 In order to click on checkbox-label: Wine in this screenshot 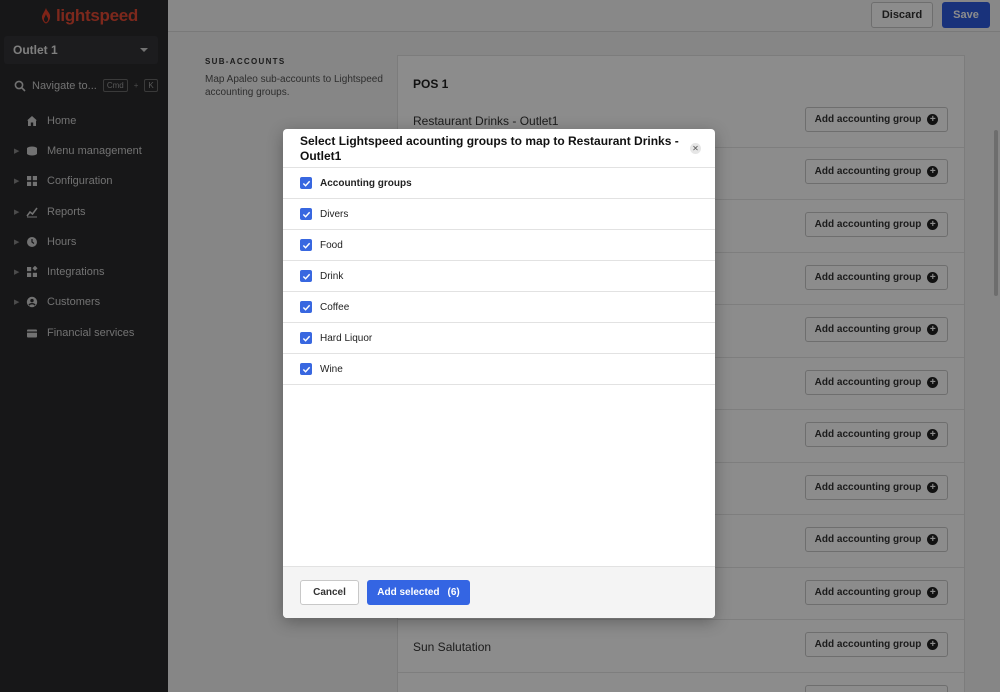, I will do `click(331, 369)`.